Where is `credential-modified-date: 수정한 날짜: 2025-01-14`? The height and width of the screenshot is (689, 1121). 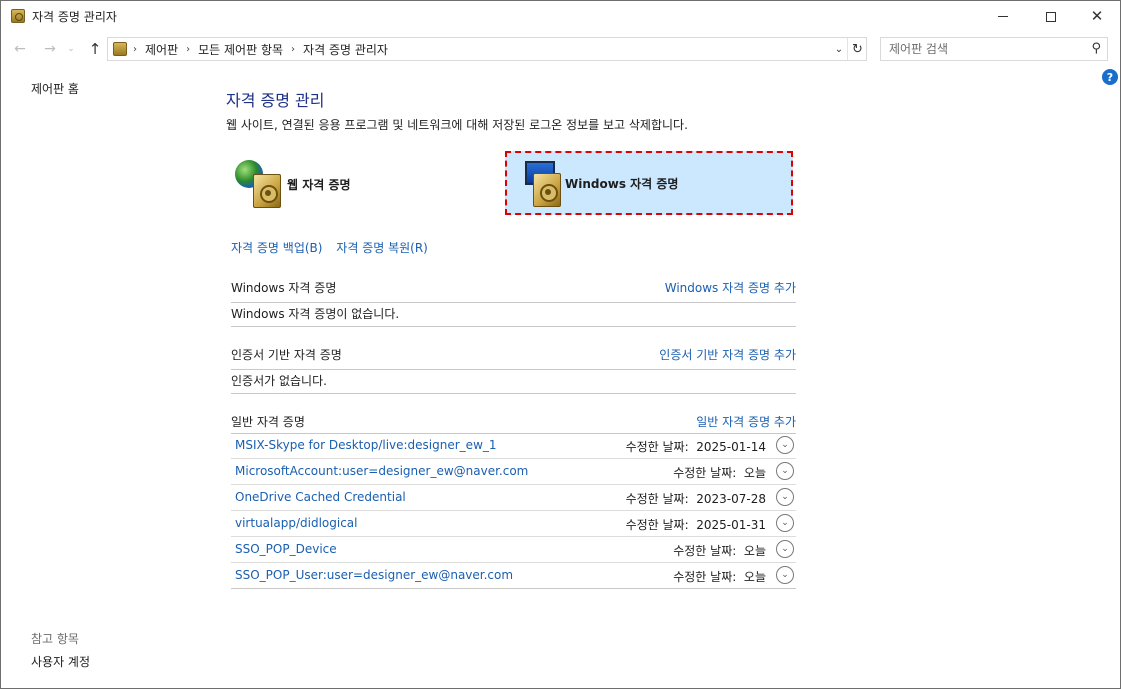 credential-modified-date: 수정한 날짜: 2025-01-14 is located at coordinates (695, 447).